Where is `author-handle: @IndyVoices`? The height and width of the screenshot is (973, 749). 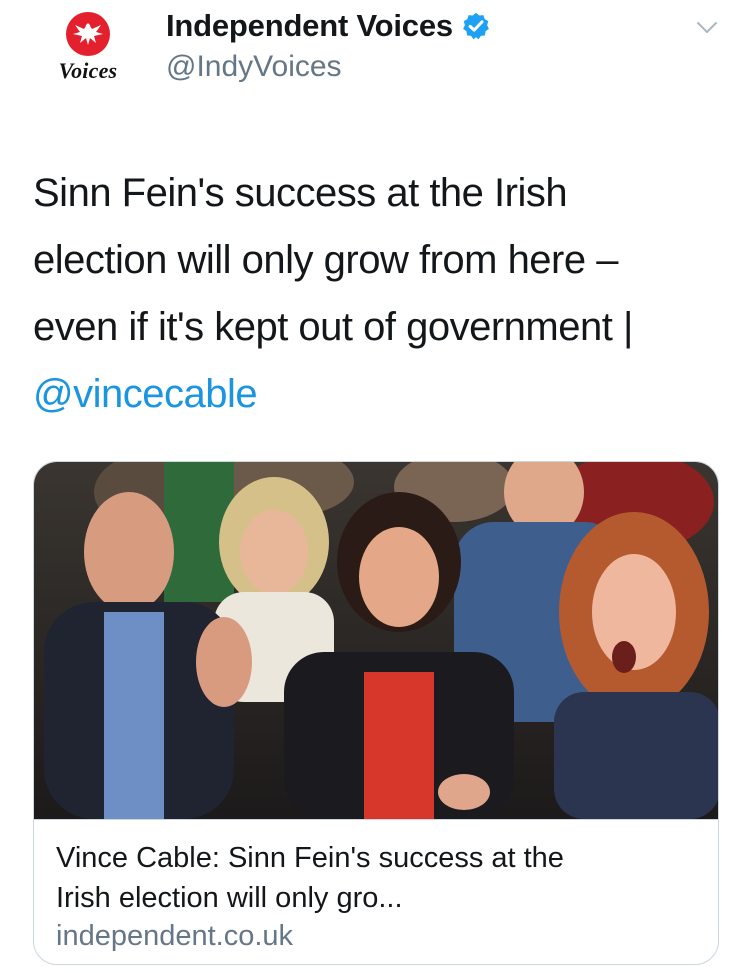
author-handle: @IndyVoices is located at coordinates (254, 67).